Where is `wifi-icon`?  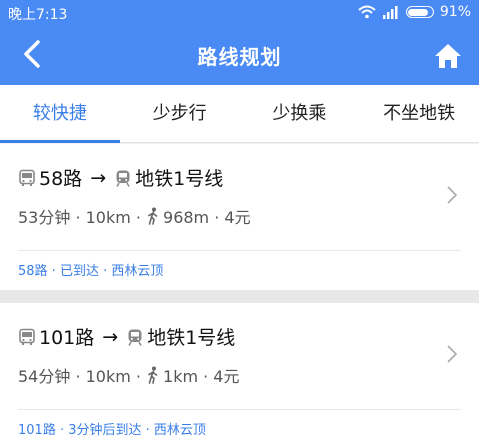 wifi-icon is located at coordinates (367, 12).